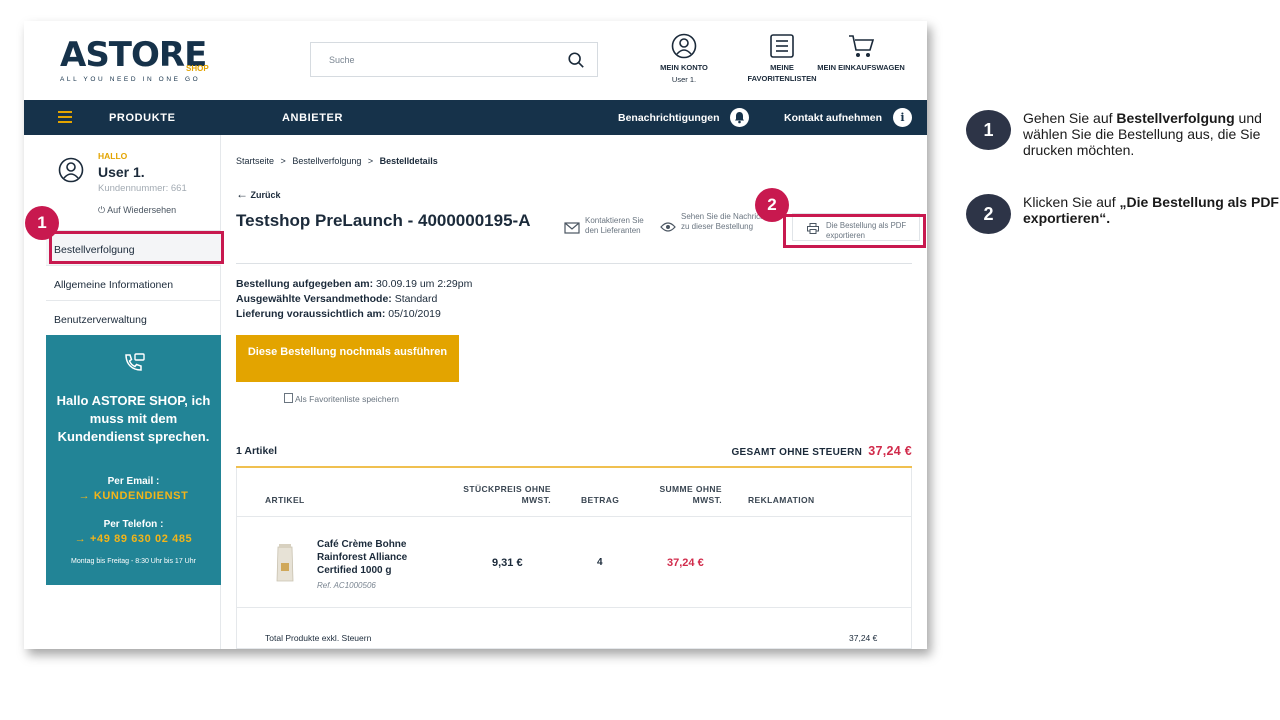 This screenshot has height=720, width=1280. What do you see at coordinates (614, 225) in the screenshot?
I see `contact-supplier-label: Kontaktieren Sie den Lieferanten` at bounding box center [614, 225].